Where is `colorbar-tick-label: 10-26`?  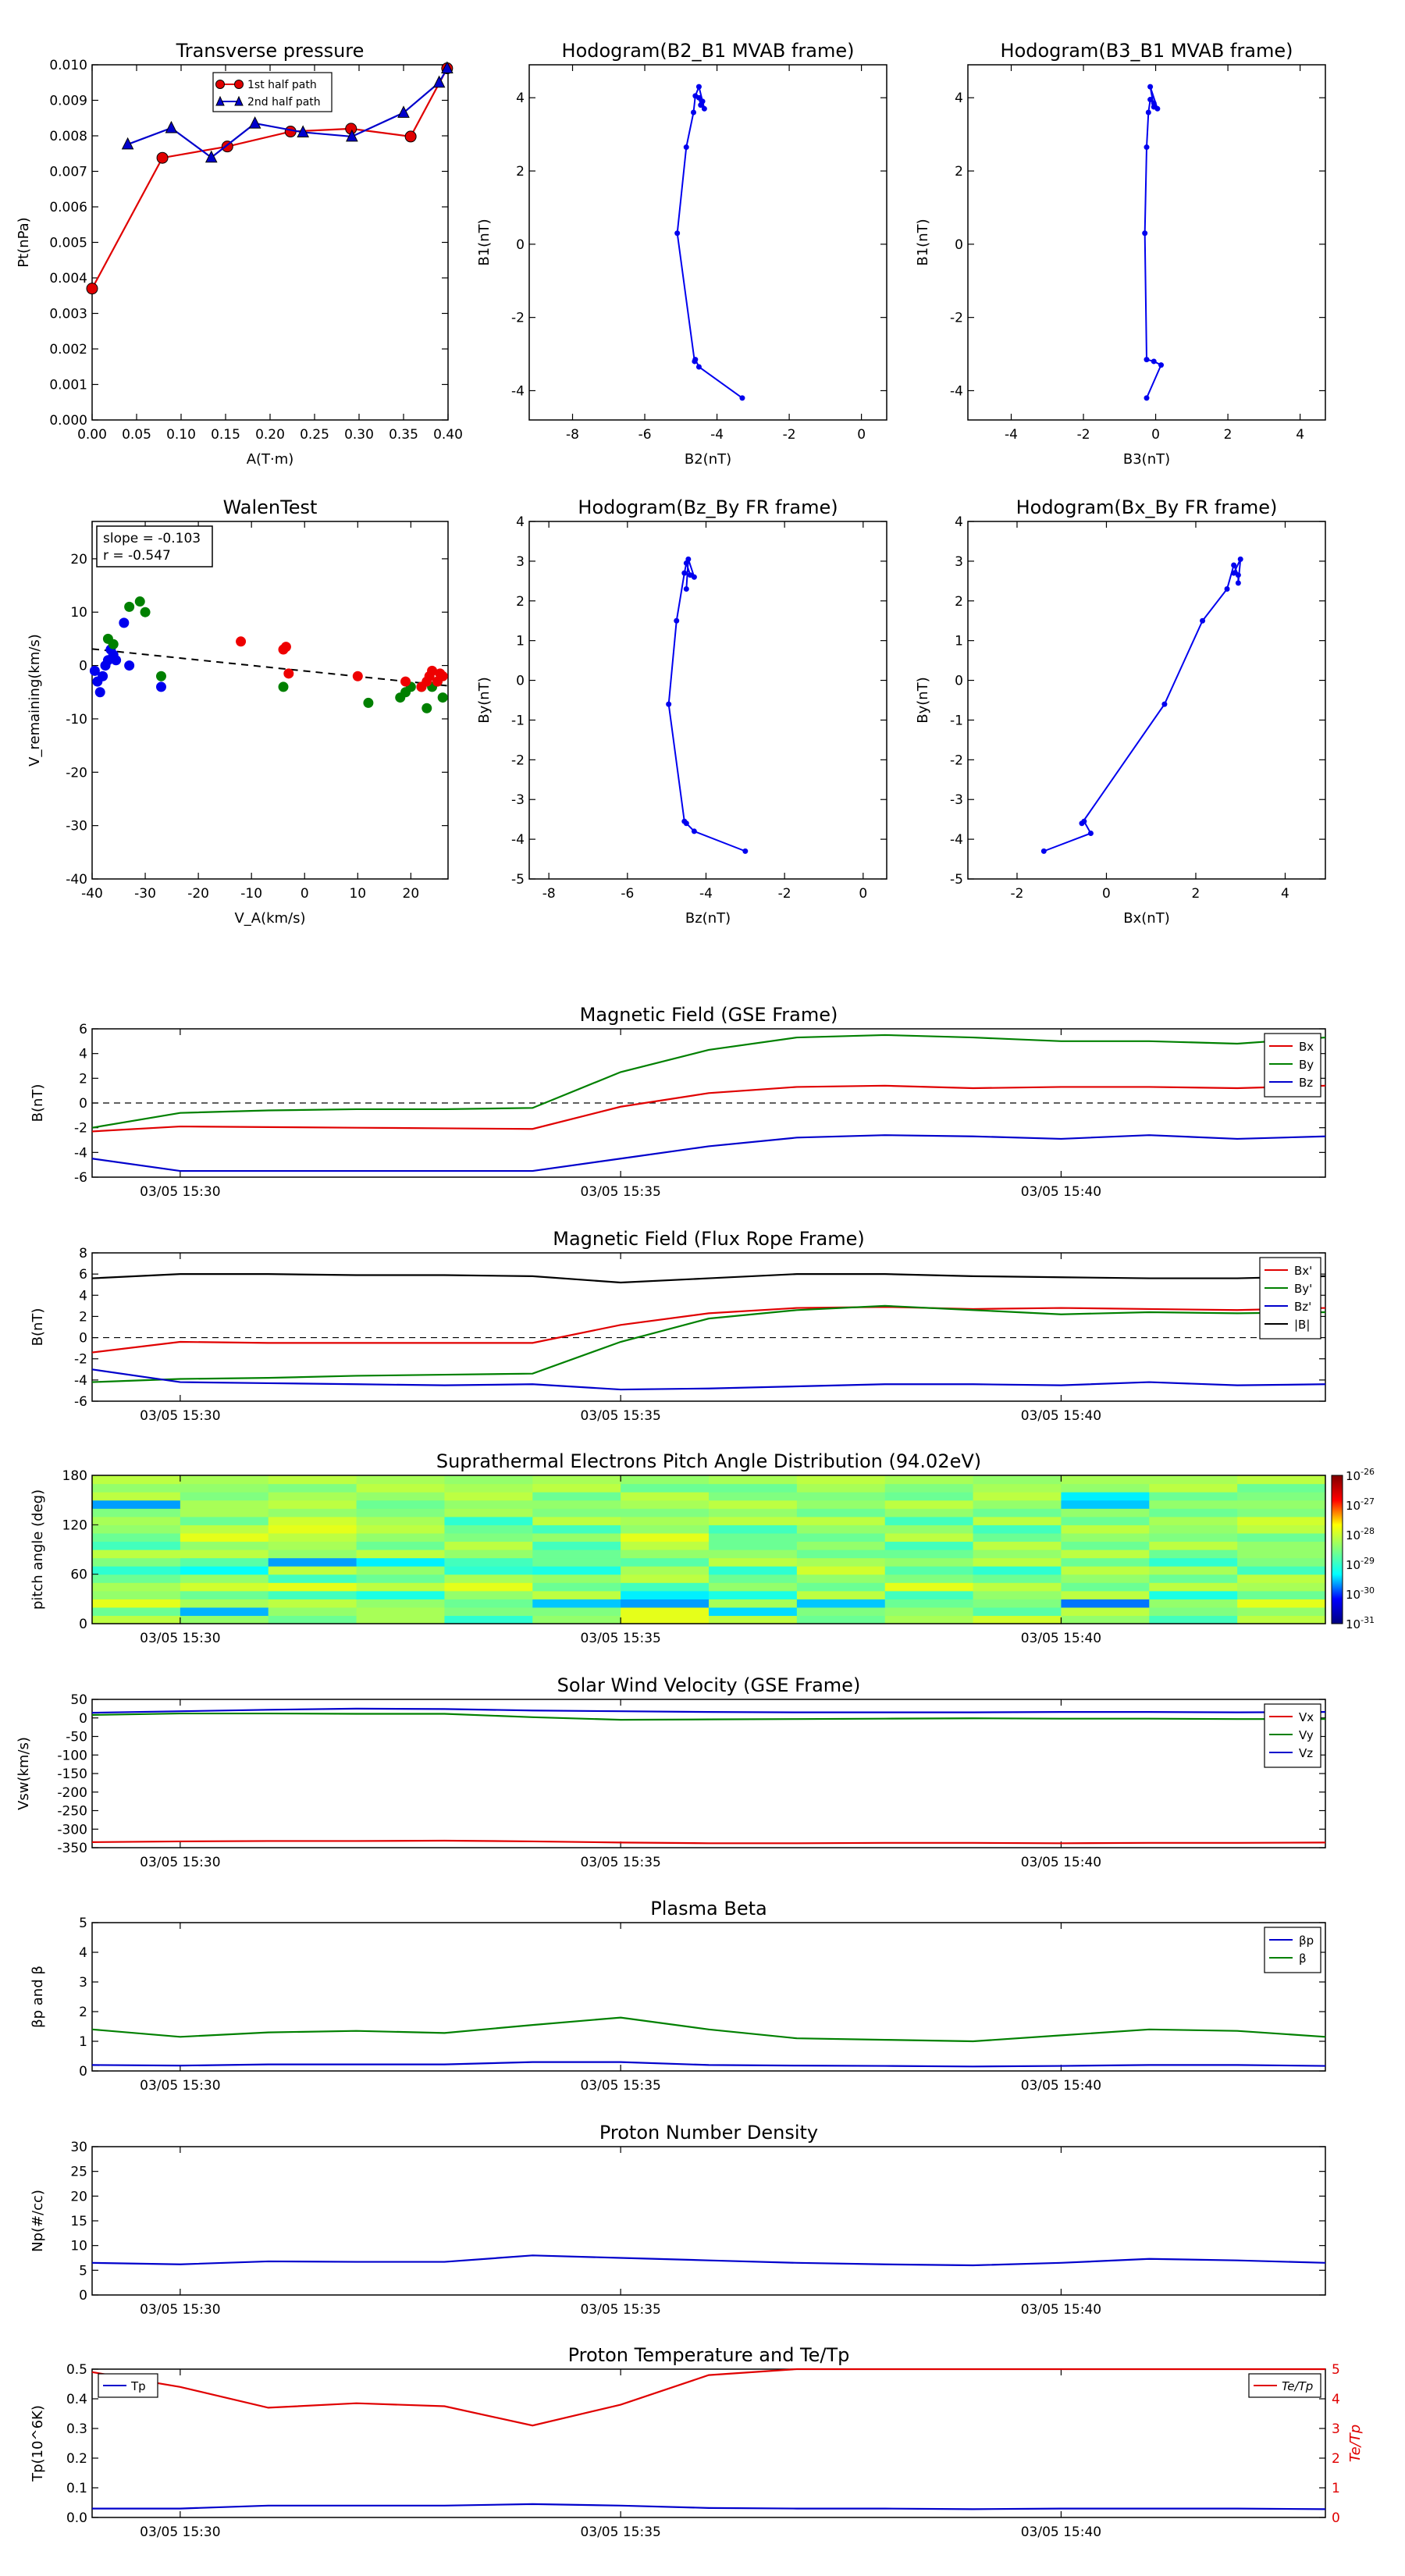
colorbar-tick-label: 10-26 is located at coordinates (1361, 1475).